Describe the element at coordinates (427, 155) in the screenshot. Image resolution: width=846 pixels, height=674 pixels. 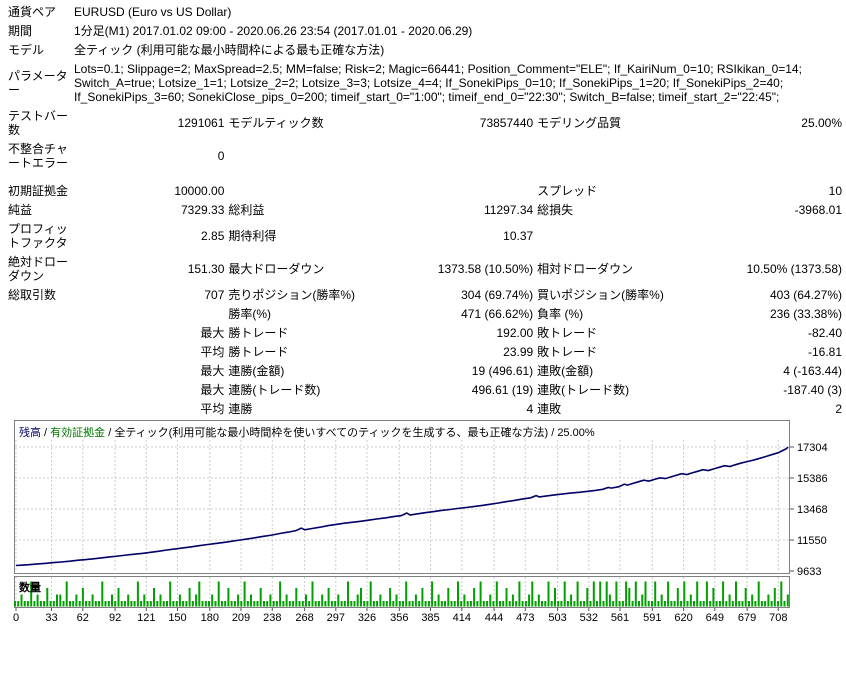
I see `stats-row: 不整合チャートエラー 0` at that location.